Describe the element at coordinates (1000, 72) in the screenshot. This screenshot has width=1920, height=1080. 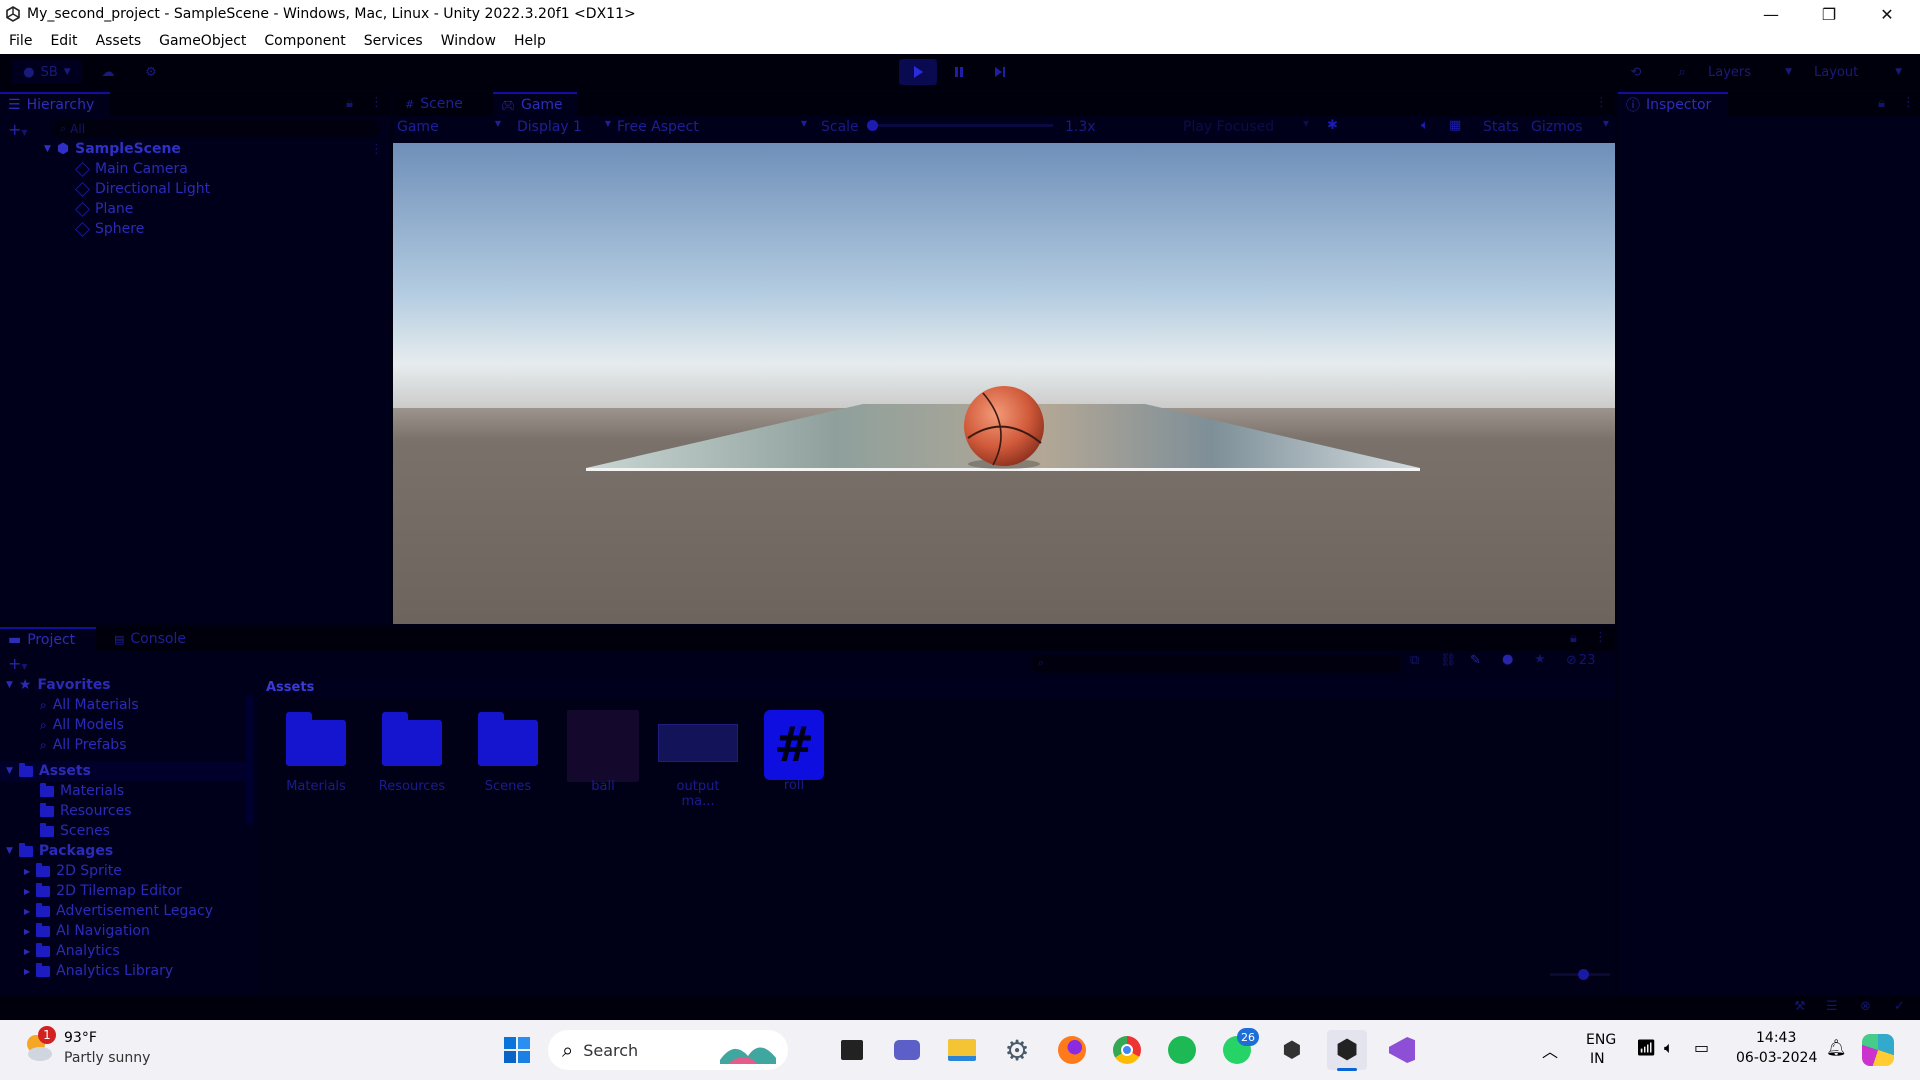
I see `step-button` at that location.